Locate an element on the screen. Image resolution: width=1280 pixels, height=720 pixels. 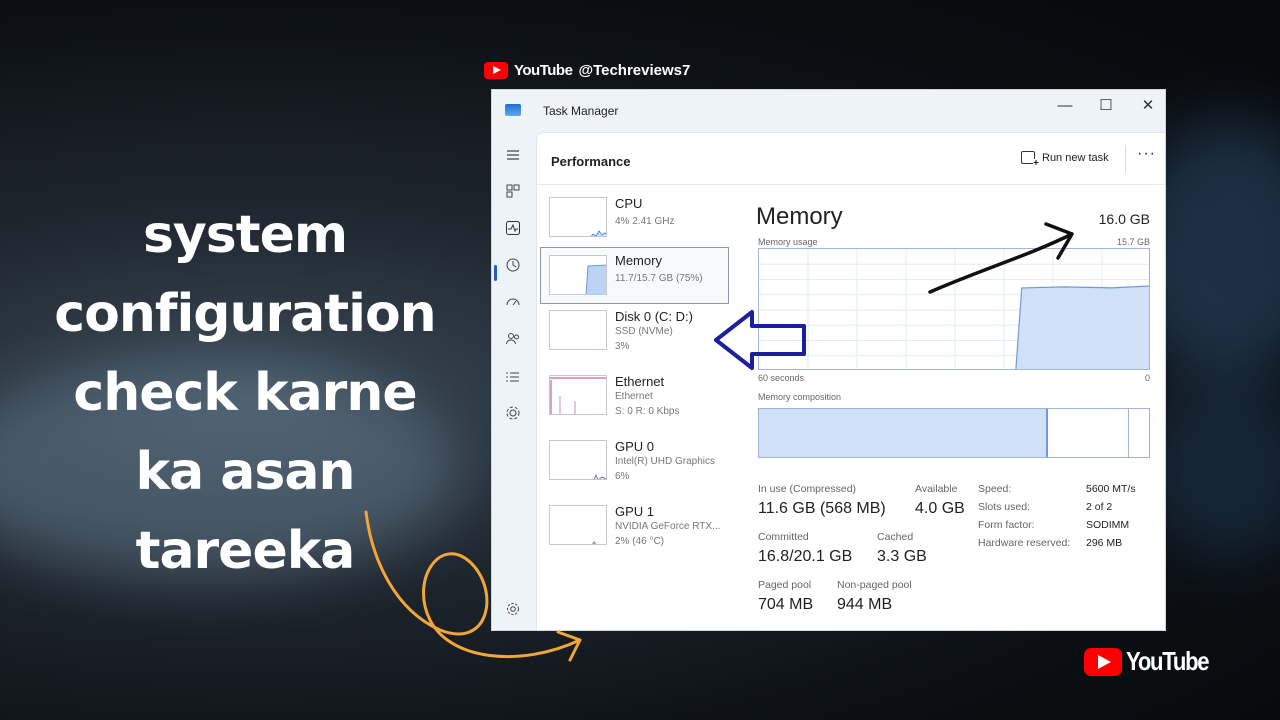
perf-item-detail: 11.7/15.7 GB (75%) is located at coordinates (659, 278).